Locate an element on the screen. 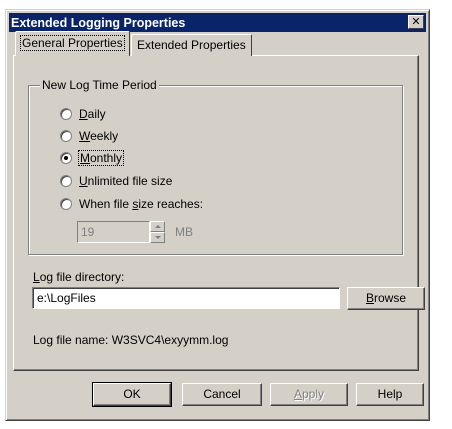 The height and width of the screenshot is (429, 452). tab-label: Extended Properties is located at coordinates (191, 45).